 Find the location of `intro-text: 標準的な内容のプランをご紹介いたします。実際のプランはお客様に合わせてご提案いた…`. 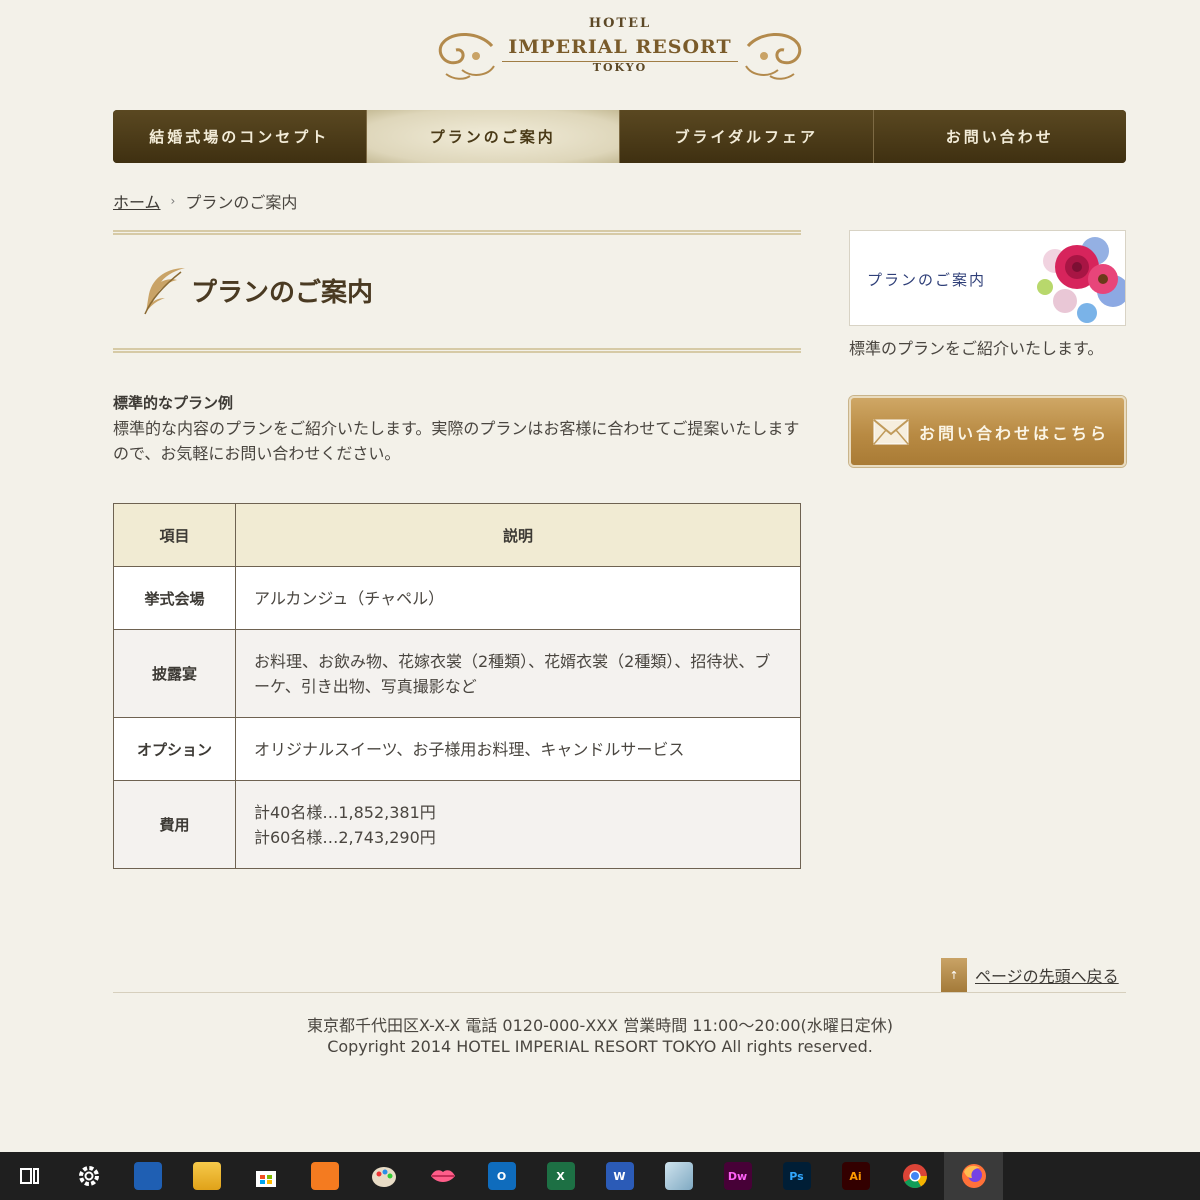

intro-text: 標準的な内容のプランをご紹介いたします。実際のプランはお客様に合わせてご提案いた… is located at coordinates (456, 441).